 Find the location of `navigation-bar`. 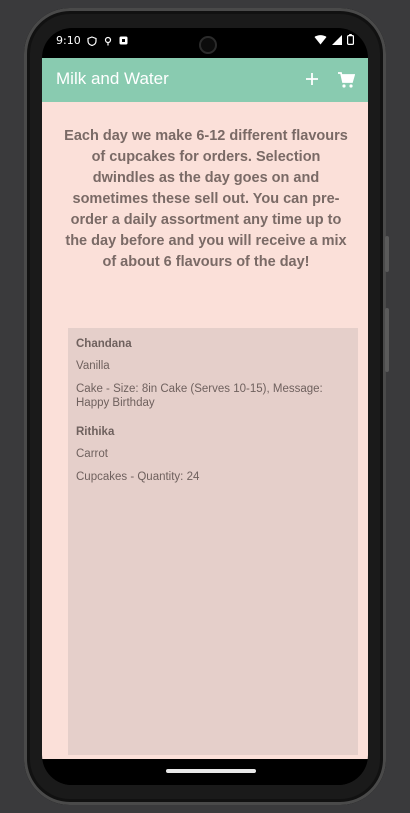

navigation-bar is located at coordinates (205, 772).